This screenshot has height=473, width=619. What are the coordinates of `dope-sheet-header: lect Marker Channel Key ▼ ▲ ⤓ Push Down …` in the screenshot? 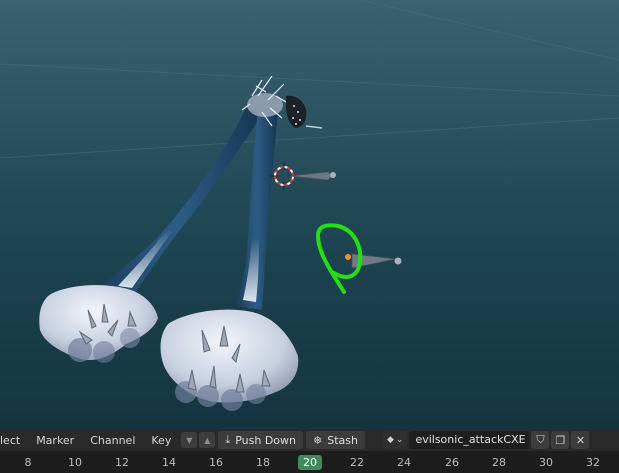 It's located at (309, 440).